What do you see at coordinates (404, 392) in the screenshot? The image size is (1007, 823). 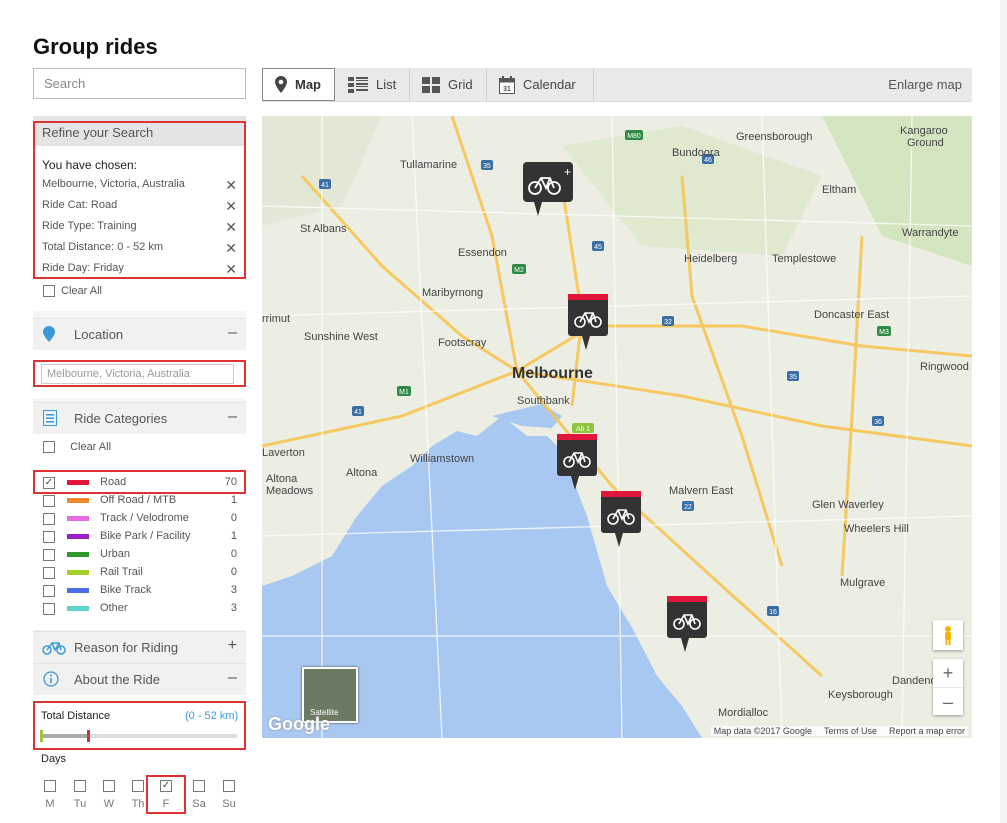 I see `svg-text: M1` at bounding box center [404, 392].